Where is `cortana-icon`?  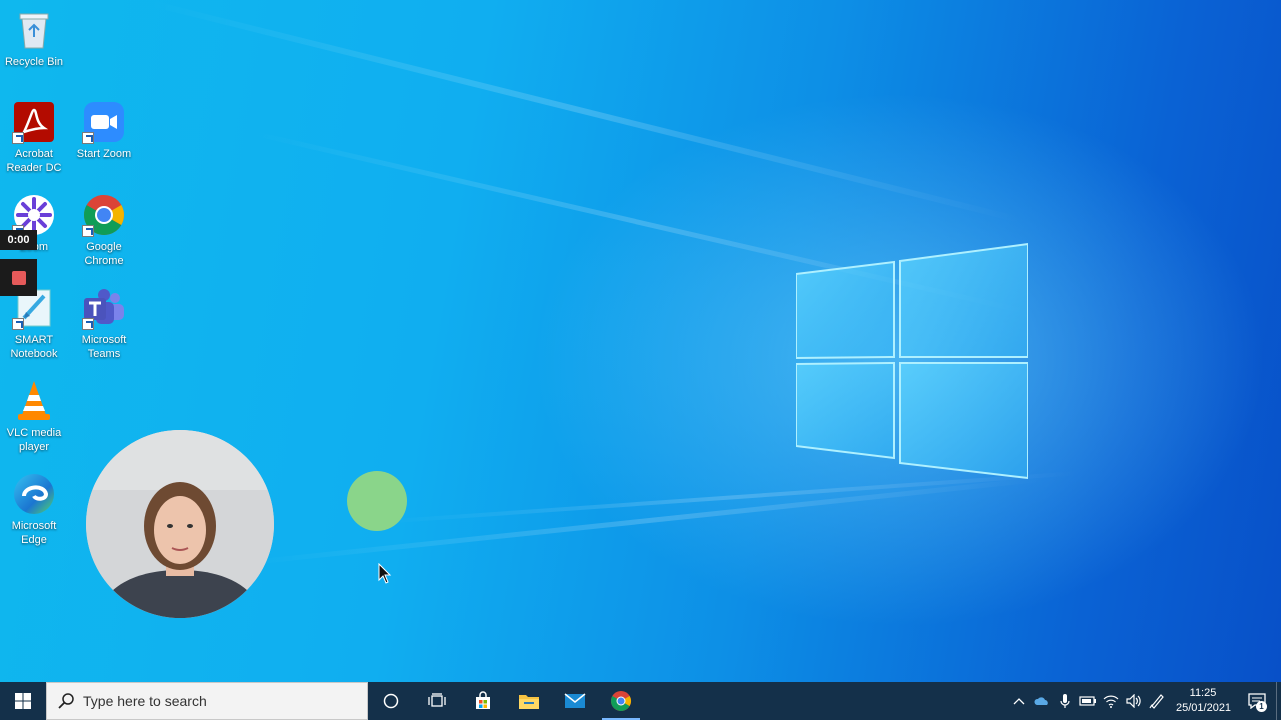
cortana-icon is located at coordinates (391, 701).